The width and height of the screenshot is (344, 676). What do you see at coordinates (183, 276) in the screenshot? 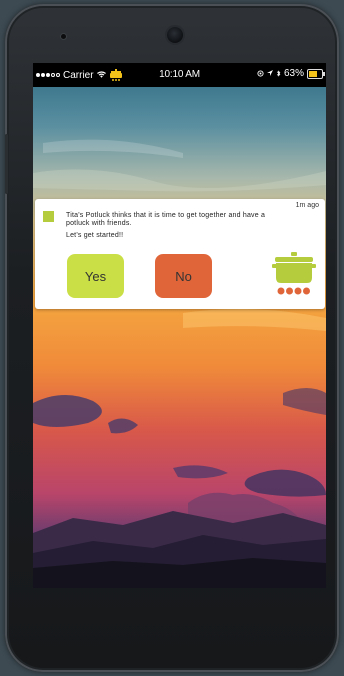
I see `no-button: No` at bounding box center [183, 276].